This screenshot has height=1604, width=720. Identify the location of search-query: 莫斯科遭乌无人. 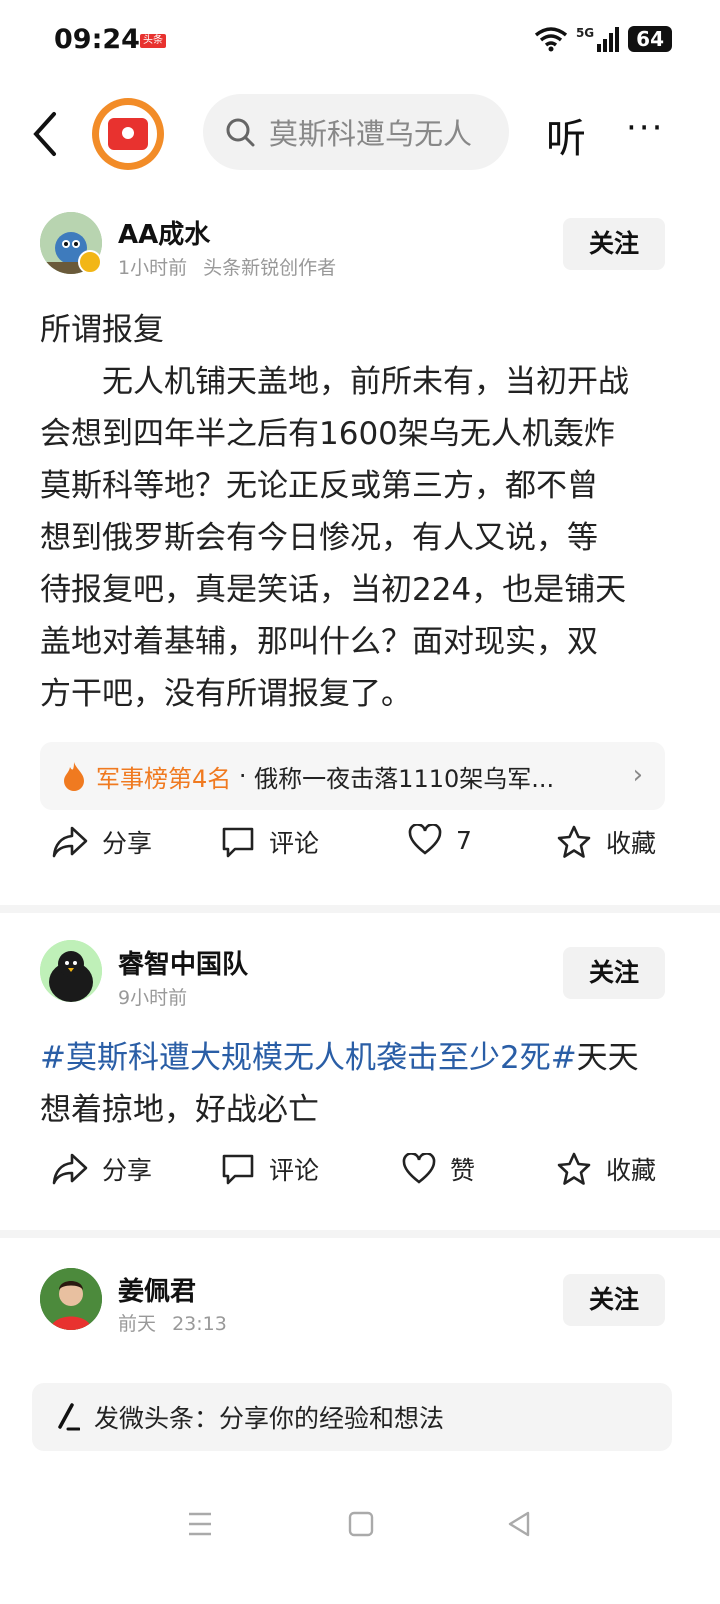
(371, 134).